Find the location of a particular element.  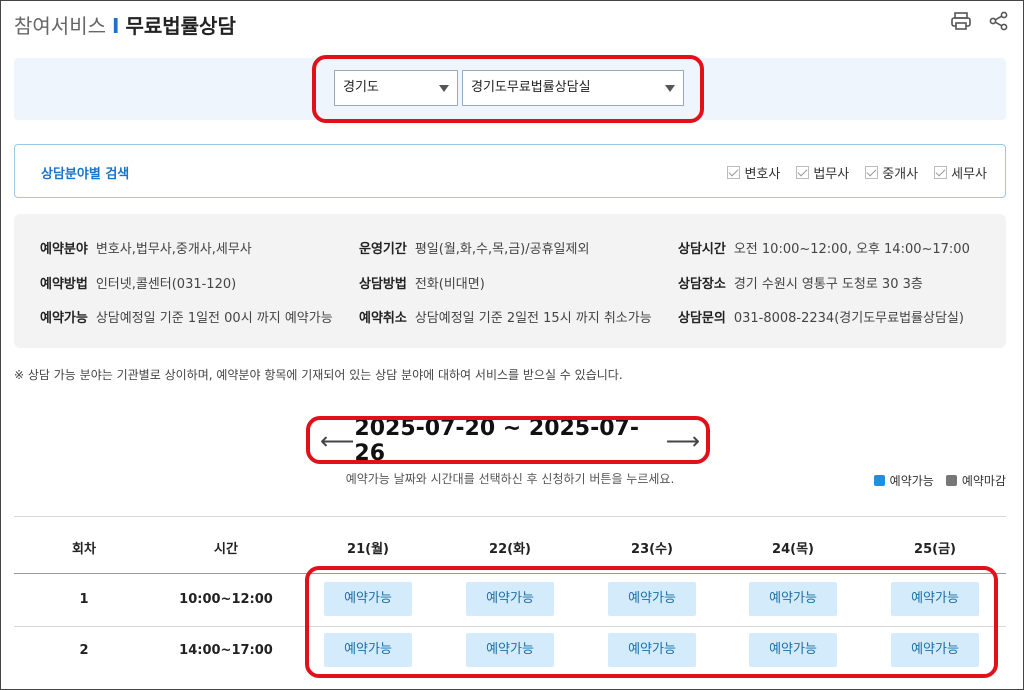

legend-swatch-available is located at coordinates (879, 480).